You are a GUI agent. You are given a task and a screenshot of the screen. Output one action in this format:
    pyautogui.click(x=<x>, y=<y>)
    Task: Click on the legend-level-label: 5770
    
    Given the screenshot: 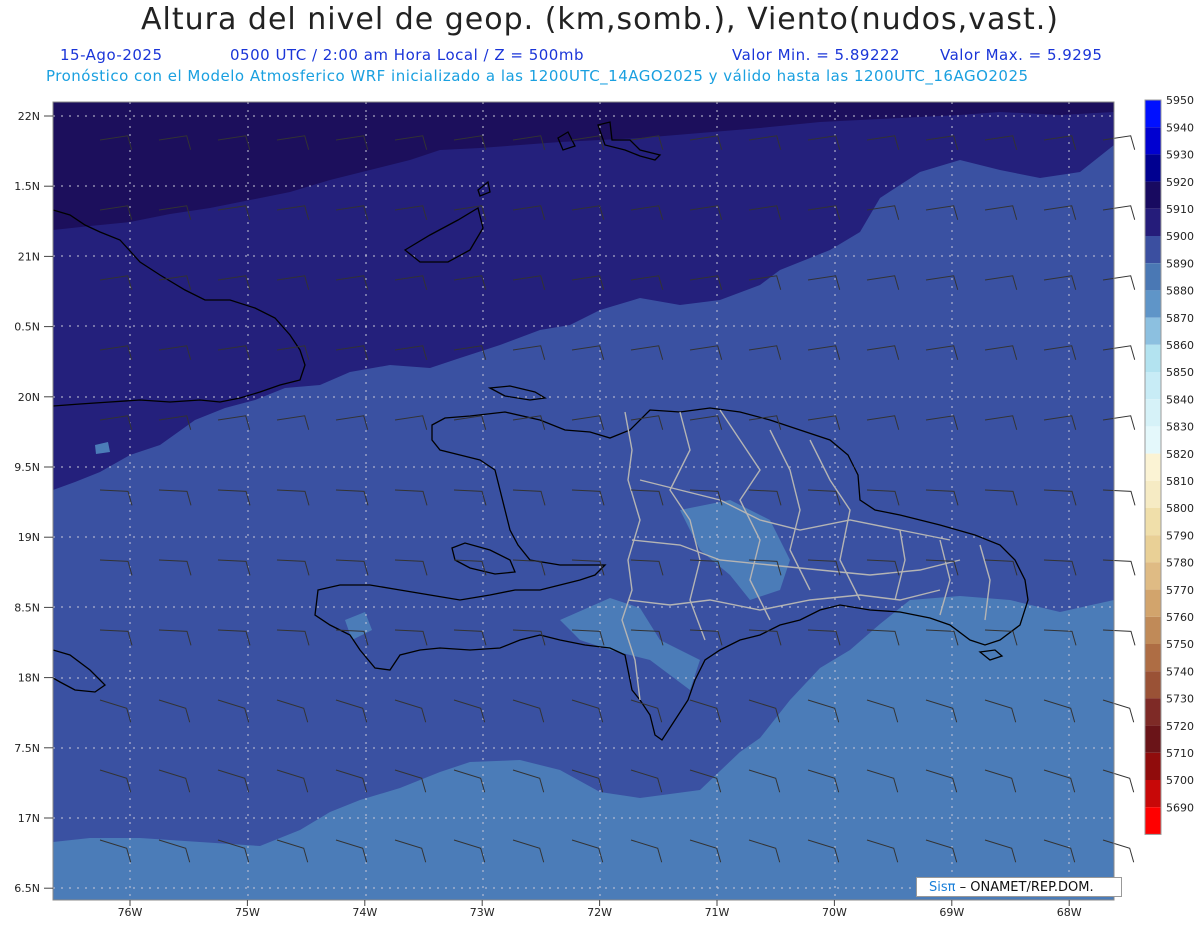 What is the action you would take?
    pyautogui.click(x=1180, y=590)
    